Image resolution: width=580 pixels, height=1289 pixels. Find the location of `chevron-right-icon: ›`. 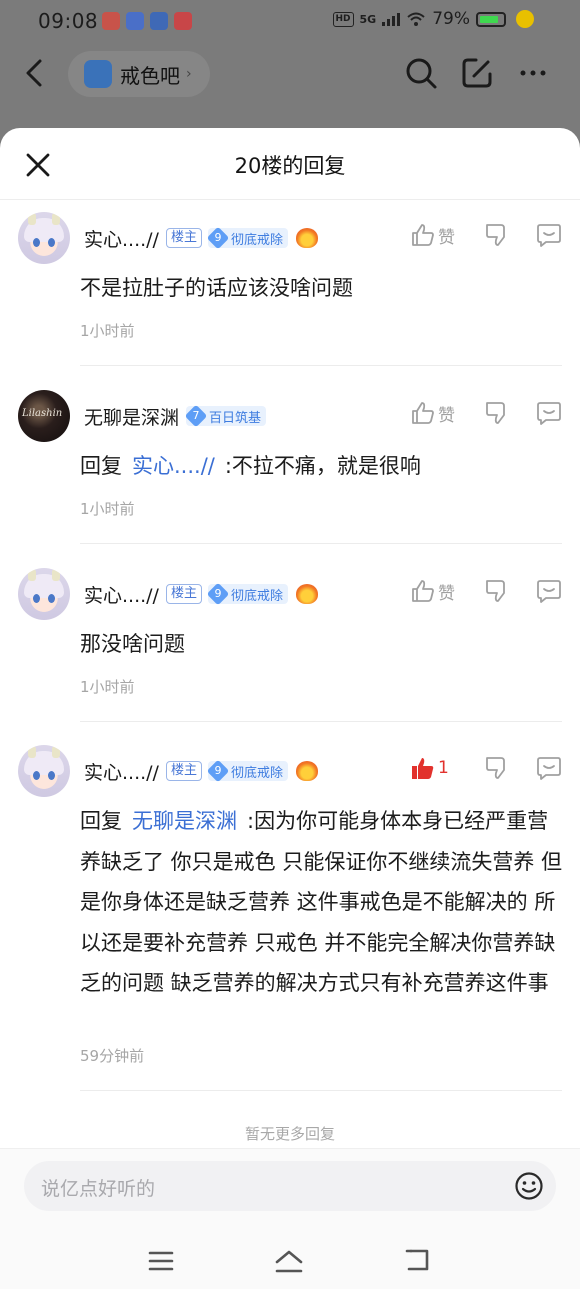

chevron-right-icon: › is located at coordinates (189, 74).